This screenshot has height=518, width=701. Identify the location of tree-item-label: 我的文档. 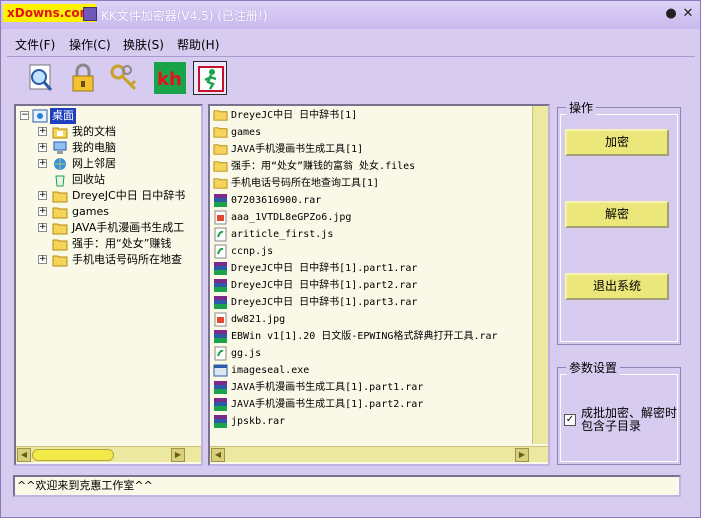
(94, 131).